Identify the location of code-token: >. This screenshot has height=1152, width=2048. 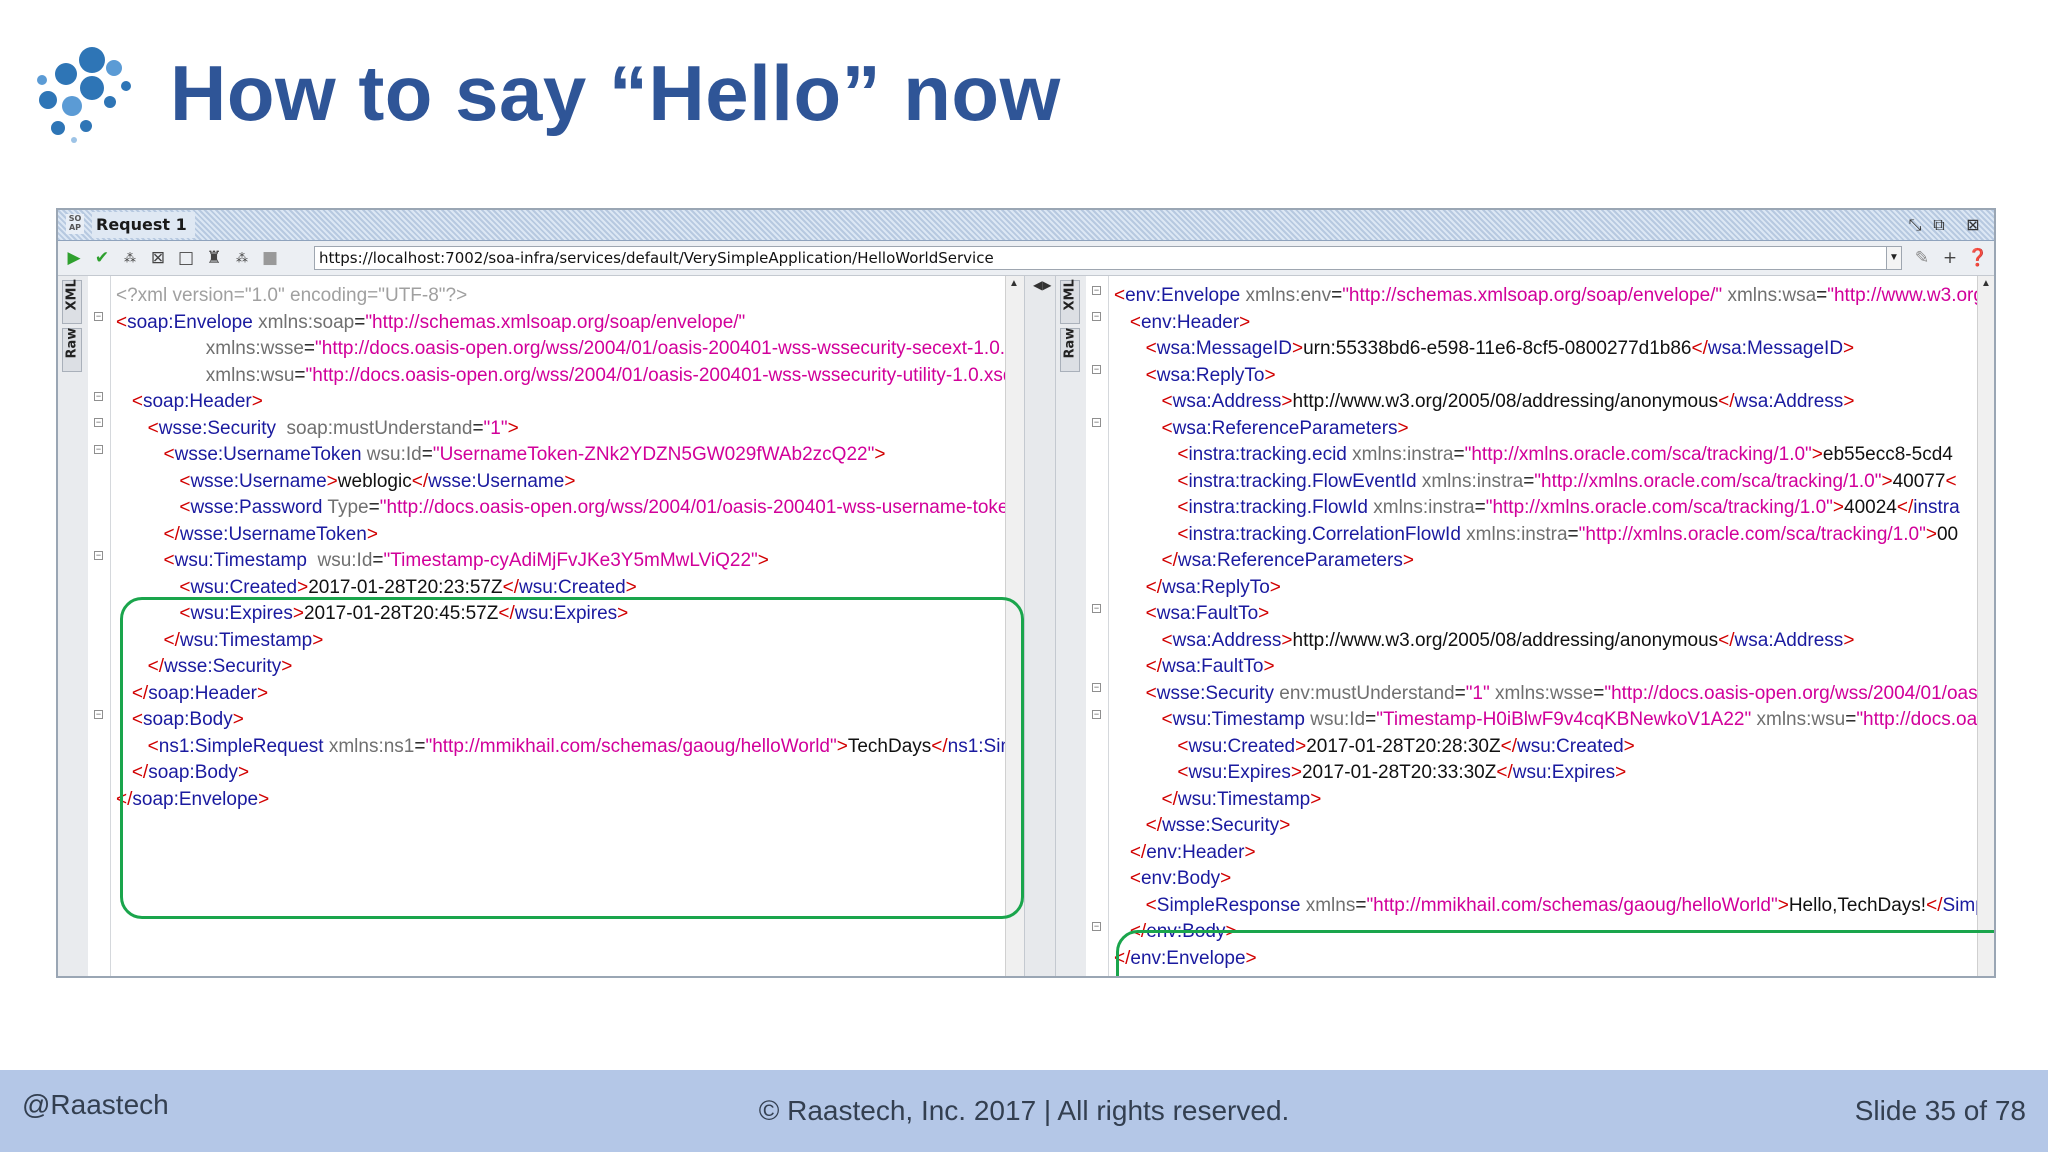
(1629, 746).